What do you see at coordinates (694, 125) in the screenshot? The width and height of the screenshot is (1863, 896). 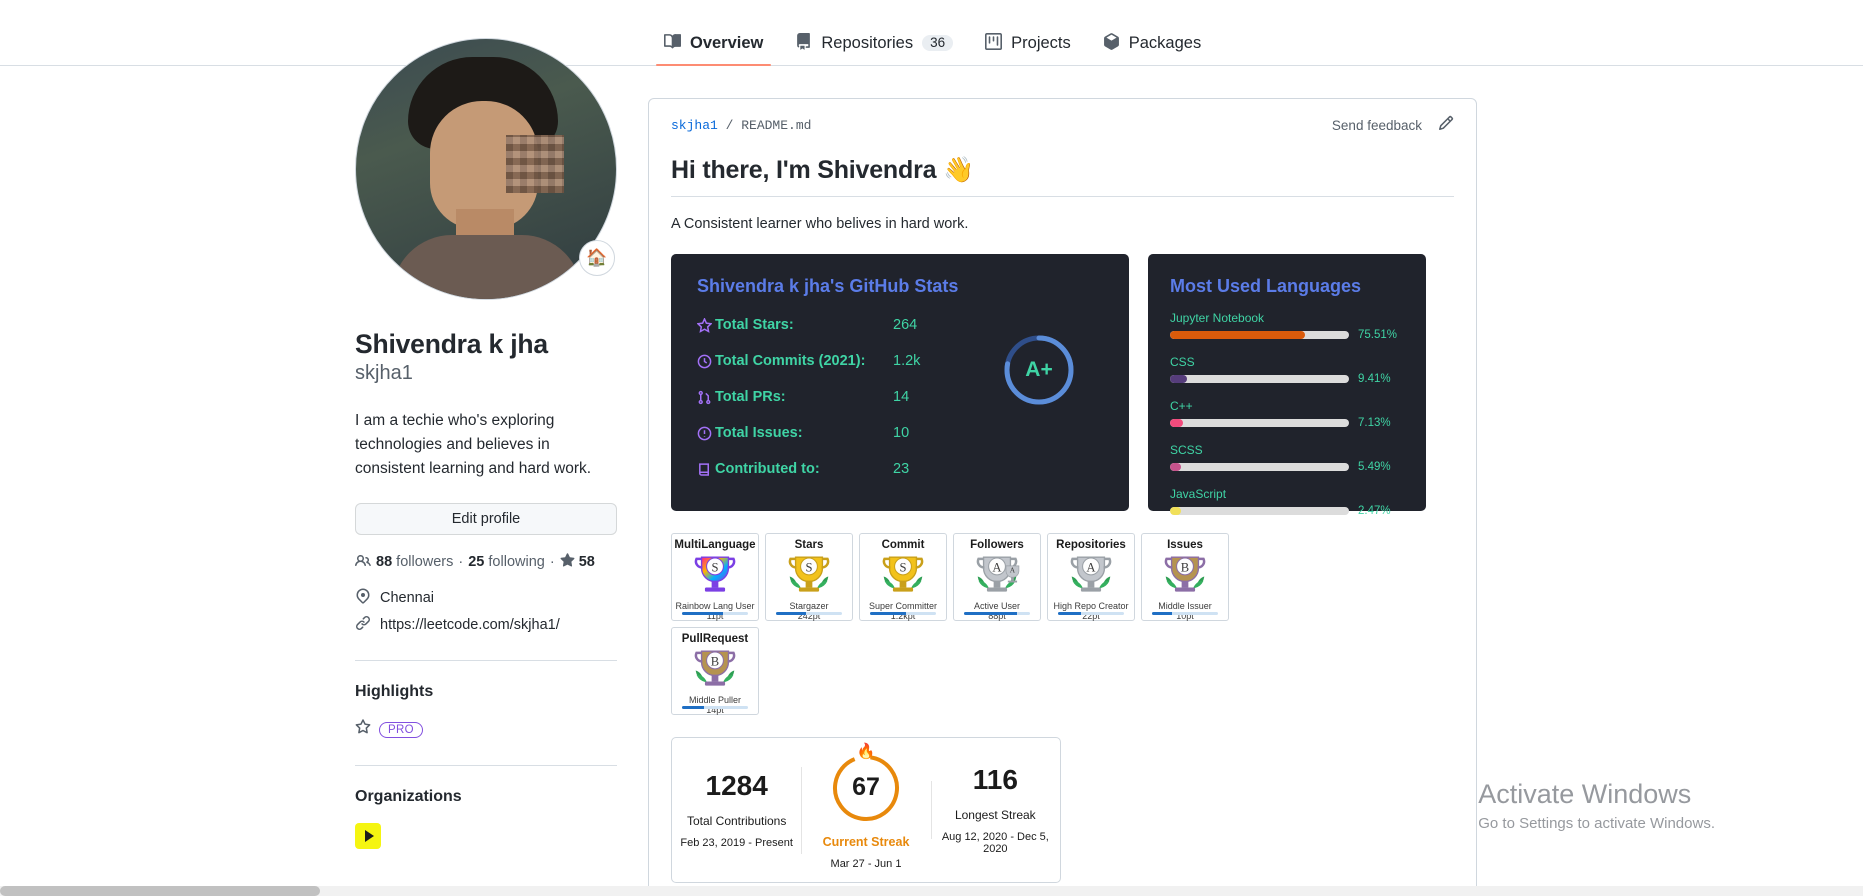 I see `breadcrumb-owner: skjha1` at bounding box center [694, 125].